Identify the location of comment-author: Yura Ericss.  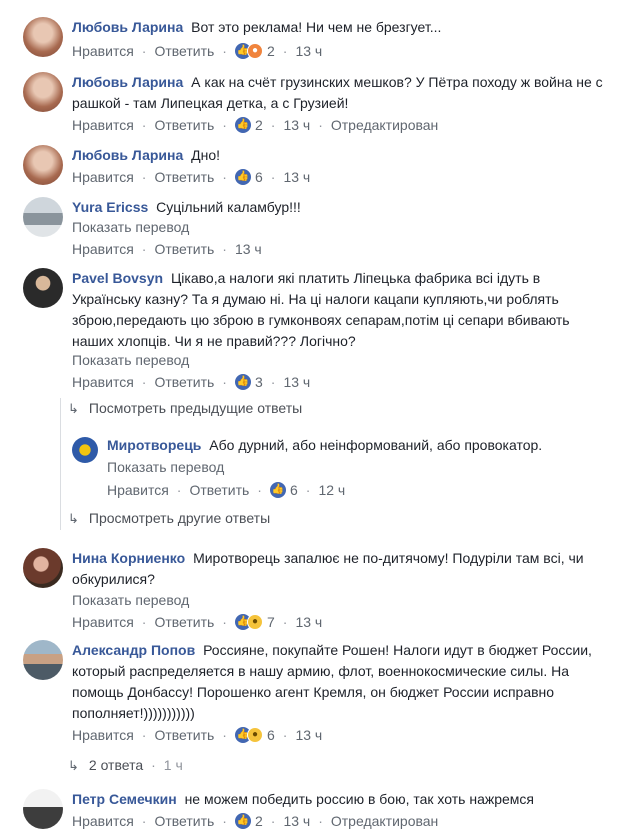
(110, 207).